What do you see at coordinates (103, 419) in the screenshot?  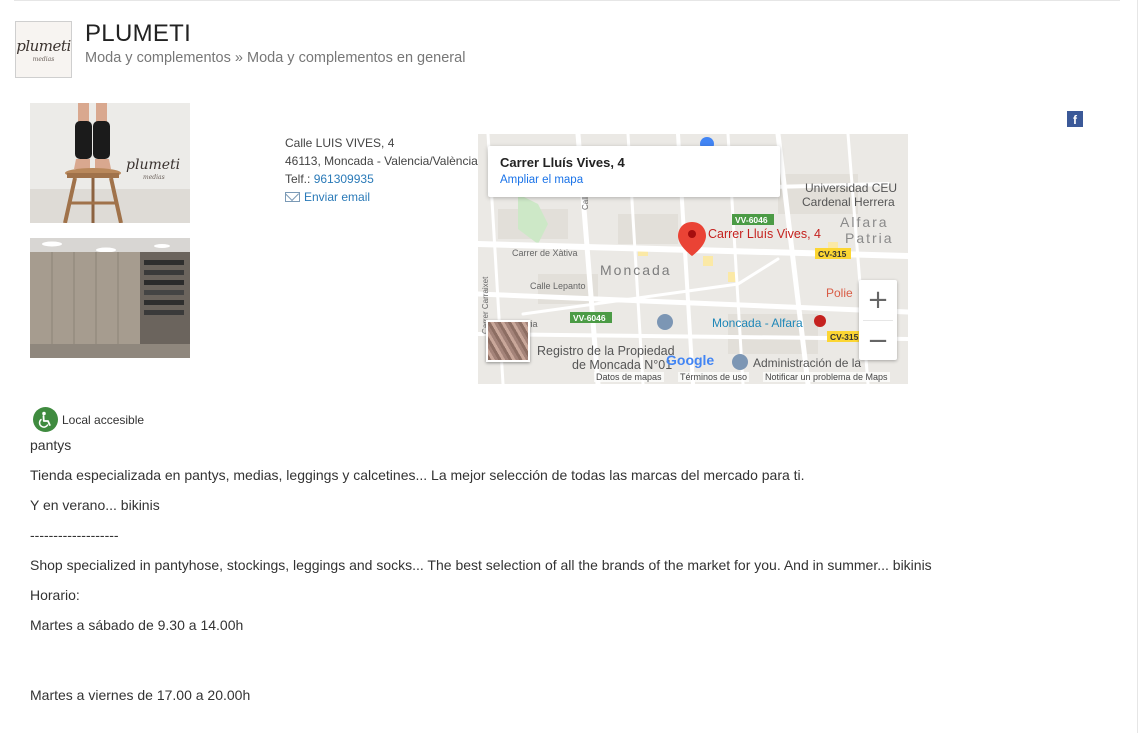 I see `accessibility-label: Local accesible` at bounding box center [103, 419].